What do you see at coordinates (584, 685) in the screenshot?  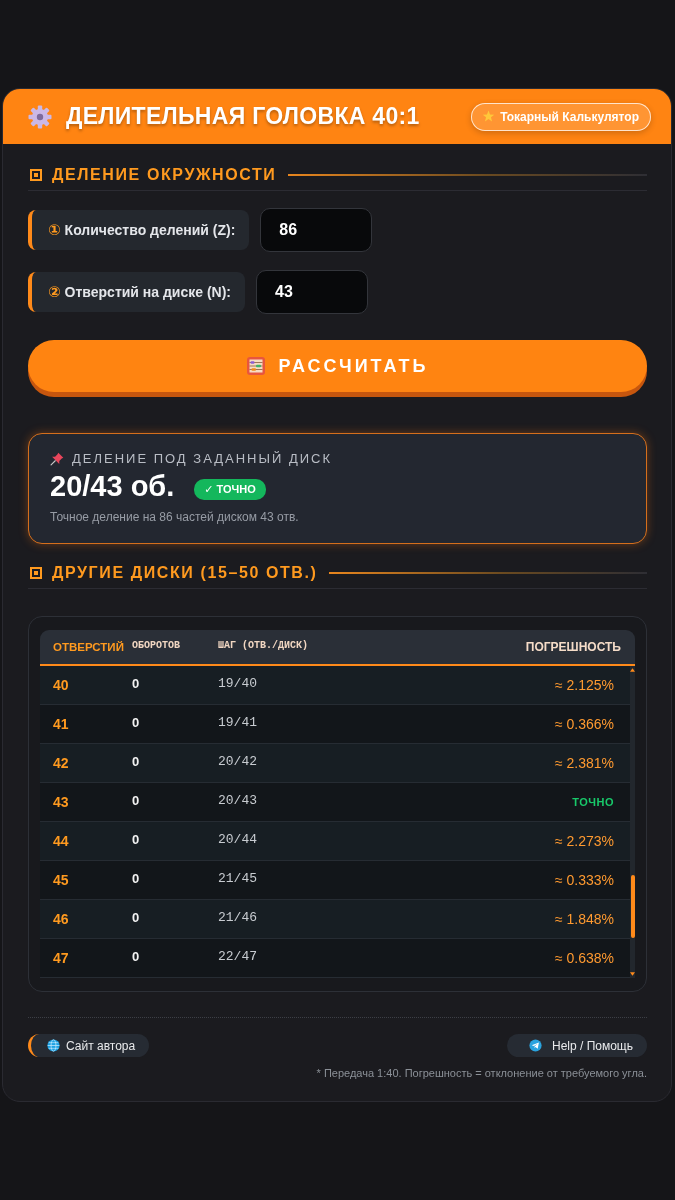 I see `error-cell: ≈ 2.125%` at bounding box center [584, 685].